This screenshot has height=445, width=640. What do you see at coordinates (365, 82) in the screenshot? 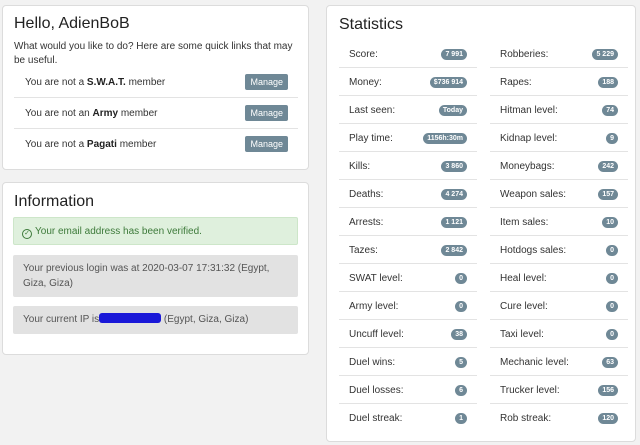
I see `stat-label: Money:` at bounding box center [365, 82].